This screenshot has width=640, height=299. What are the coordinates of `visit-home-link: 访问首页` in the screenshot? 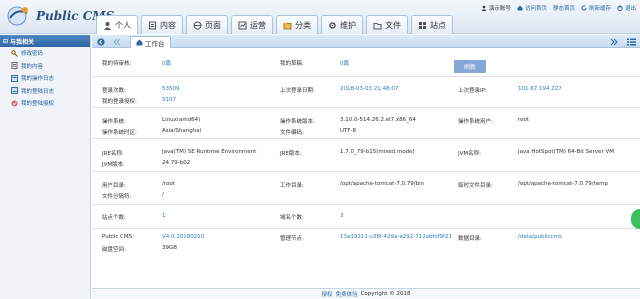 It's located at (532, 8).